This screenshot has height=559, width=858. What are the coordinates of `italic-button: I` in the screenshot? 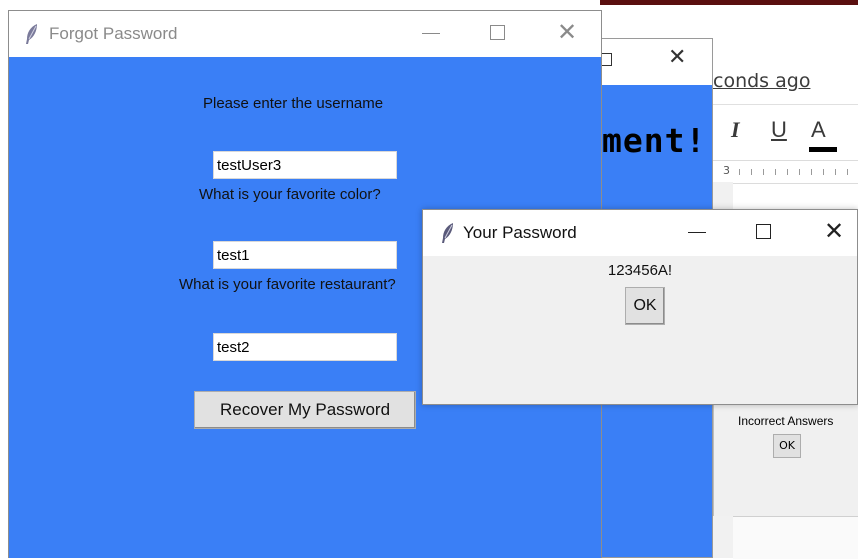 It's located at (735, 130).